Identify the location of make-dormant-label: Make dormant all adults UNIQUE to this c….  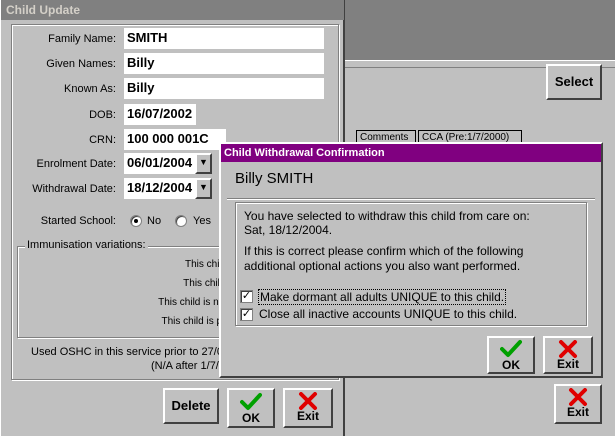
(382, 297).